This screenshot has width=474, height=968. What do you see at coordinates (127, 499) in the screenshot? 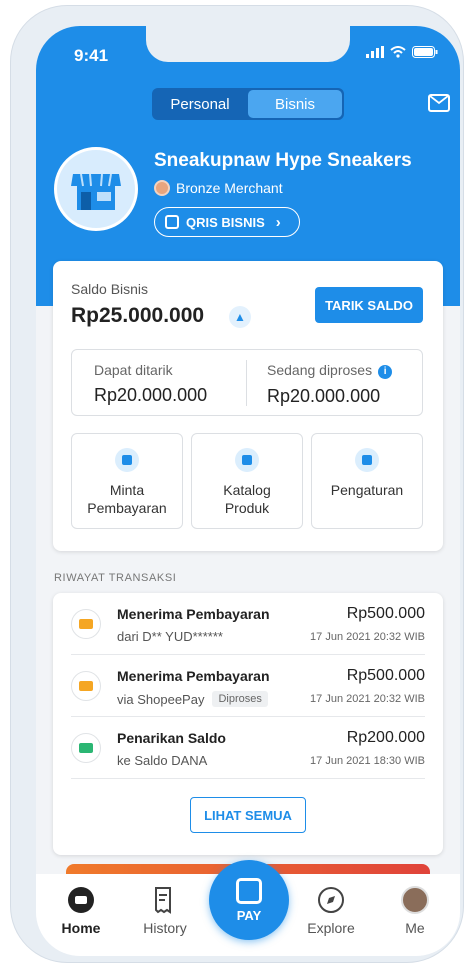
I see `action-label: Minta Pembayaran` at bounding box center [127, 499].